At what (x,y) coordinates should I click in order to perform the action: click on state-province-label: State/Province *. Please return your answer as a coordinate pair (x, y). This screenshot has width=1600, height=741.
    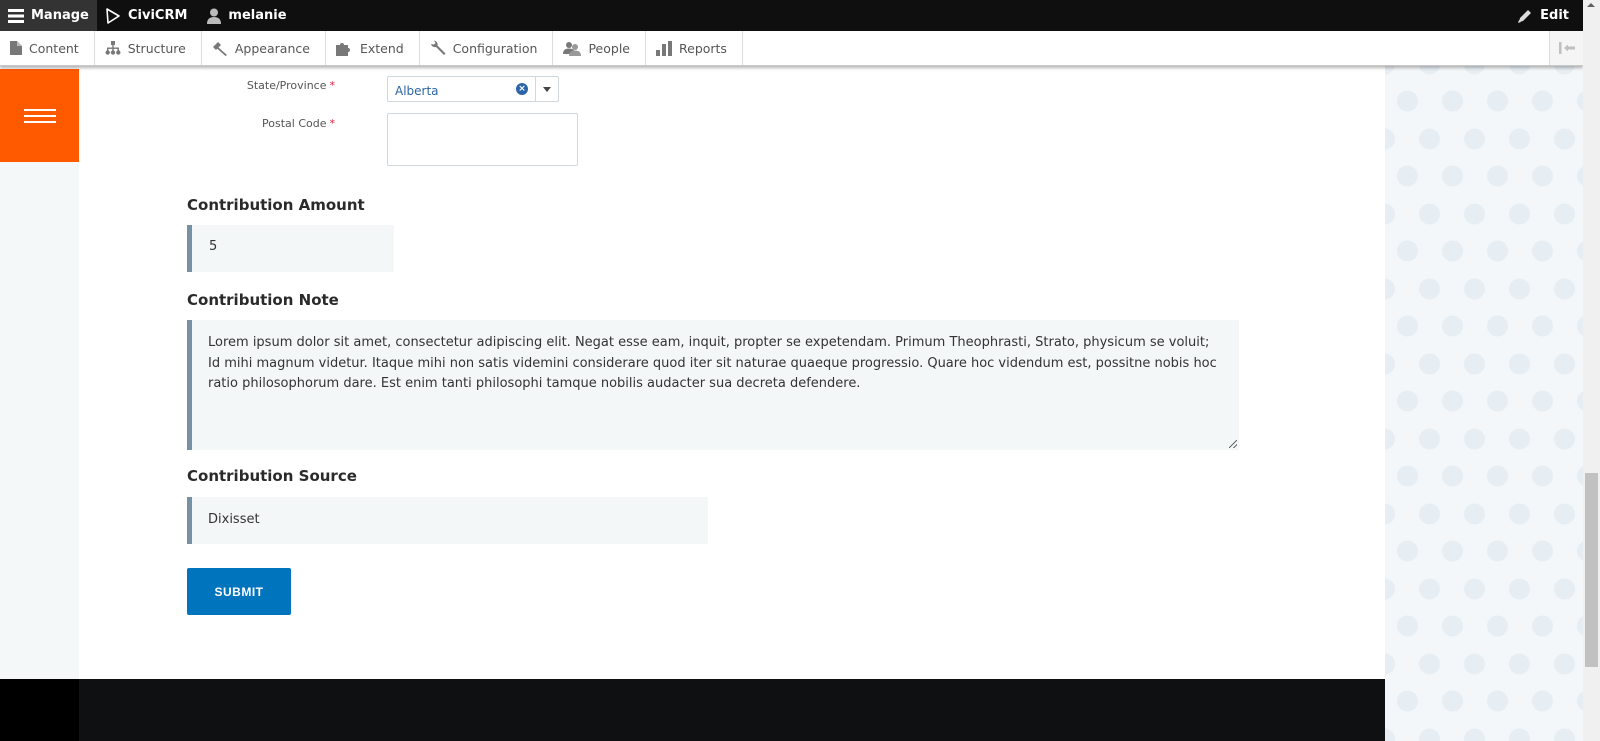
    Looking at the image, I should click on (291, 85).